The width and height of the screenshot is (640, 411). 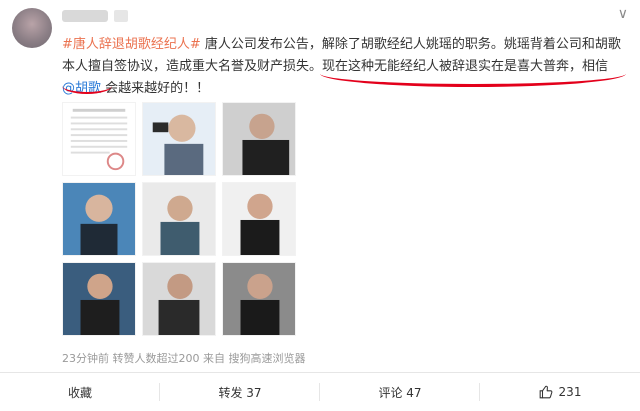 I want to click on like-count: 231, so click(x=570, y=392).